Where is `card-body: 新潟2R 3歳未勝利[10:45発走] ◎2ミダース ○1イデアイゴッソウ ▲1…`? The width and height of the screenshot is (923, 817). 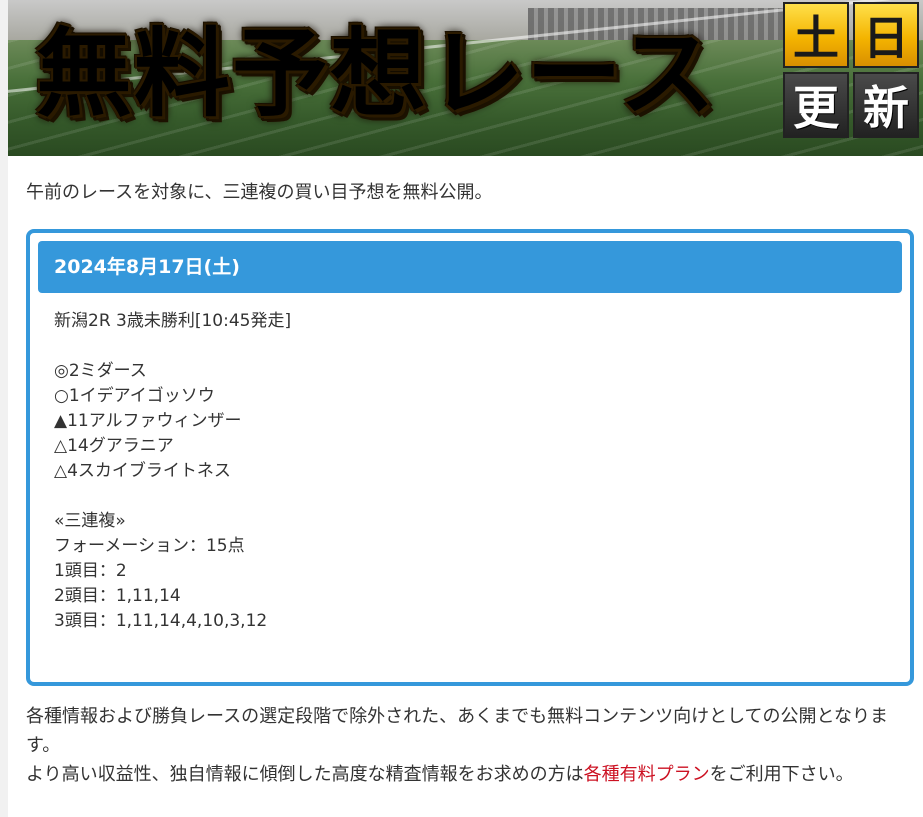 card-body: 新潟2R 3歳未勝利[10:45発走] ◎2ミダース ○1イデアイゴッソウ ▲1… is located at coordinates (172, 471).